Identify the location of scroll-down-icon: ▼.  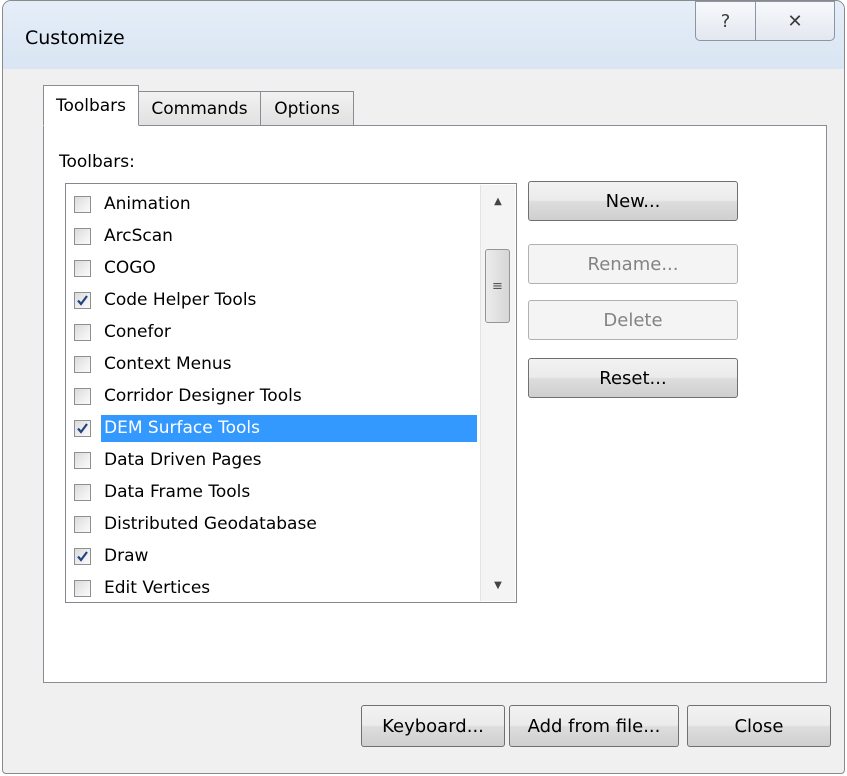
(498, 585).